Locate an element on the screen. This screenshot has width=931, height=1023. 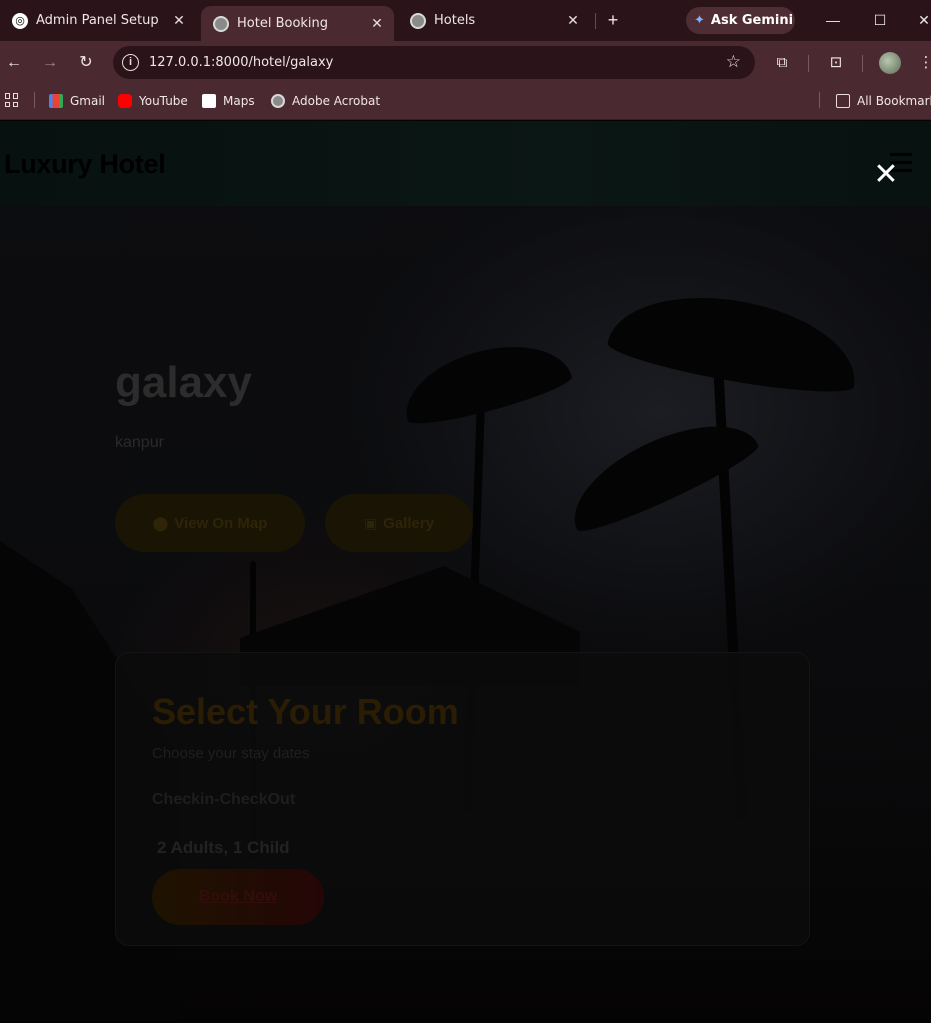
all-bookmarks-folder: All Bookmarks is located at coordinates (883, 101).